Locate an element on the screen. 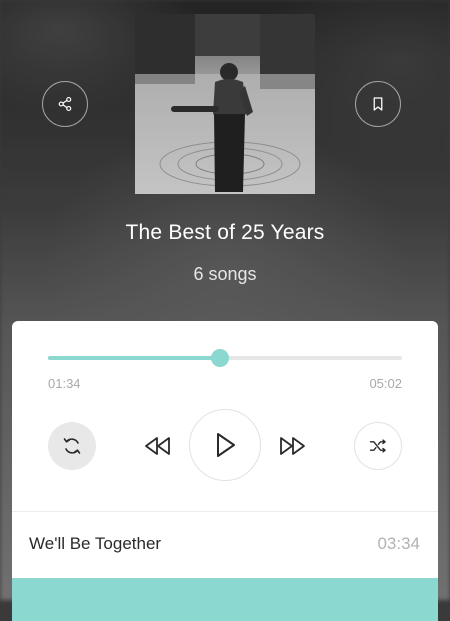 Image resolution: width=450 pixels, height=621 pixels. bookmark-icon is located at coordinates (378, 104).